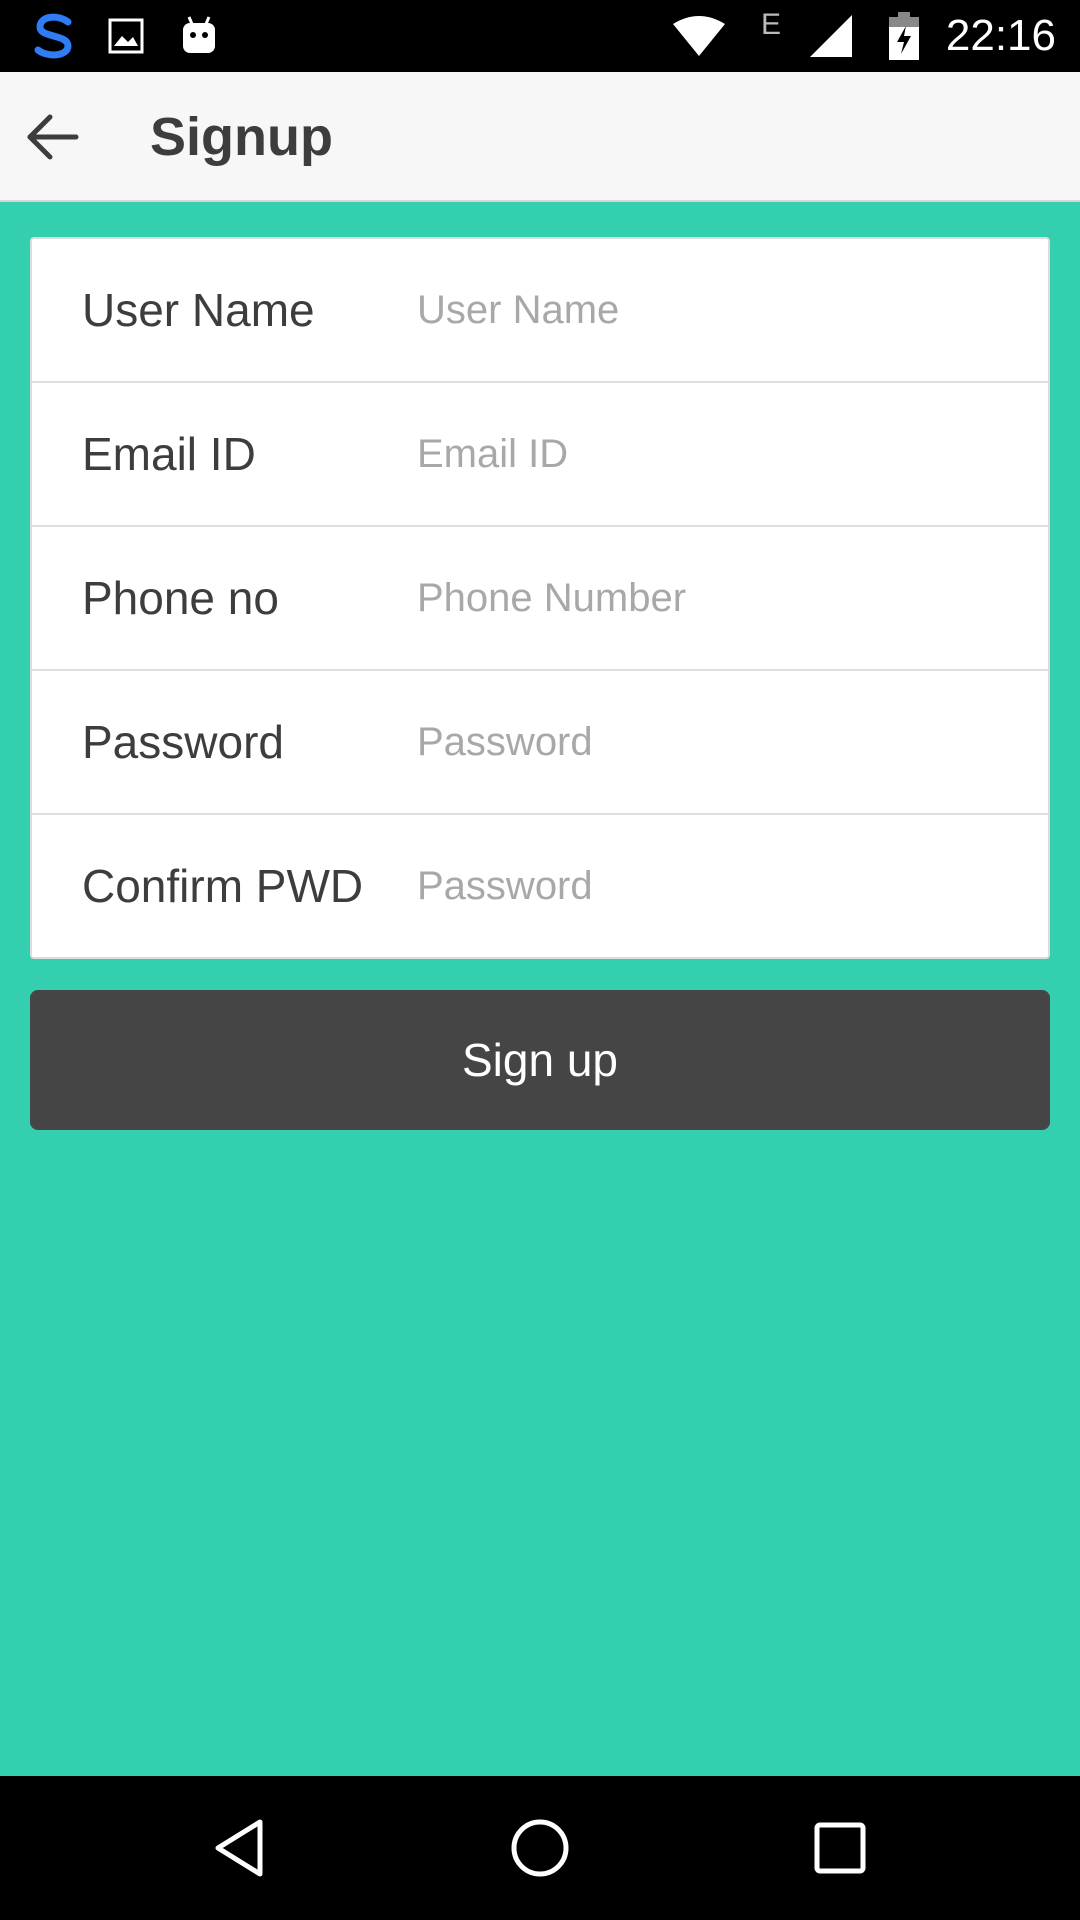 This screenshot has height=1920, width=1080. I want to click on swiftkey-icon, so click(54, 36).